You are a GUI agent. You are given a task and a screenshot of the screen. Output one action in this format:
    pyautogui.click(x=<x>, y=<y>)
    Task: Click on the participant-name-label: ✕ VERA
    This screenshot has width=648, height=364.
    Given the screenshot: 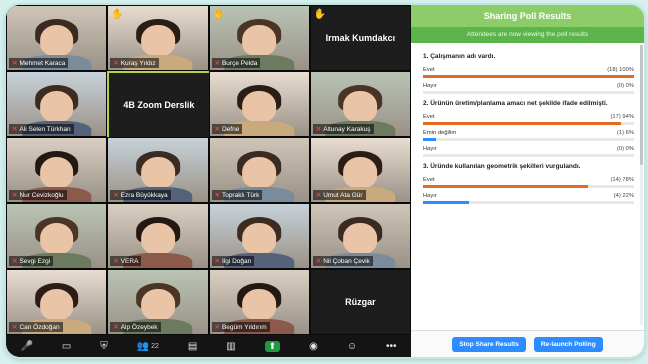 What is the action you would take?
    pyautogui.click(x=126, y=261)
    